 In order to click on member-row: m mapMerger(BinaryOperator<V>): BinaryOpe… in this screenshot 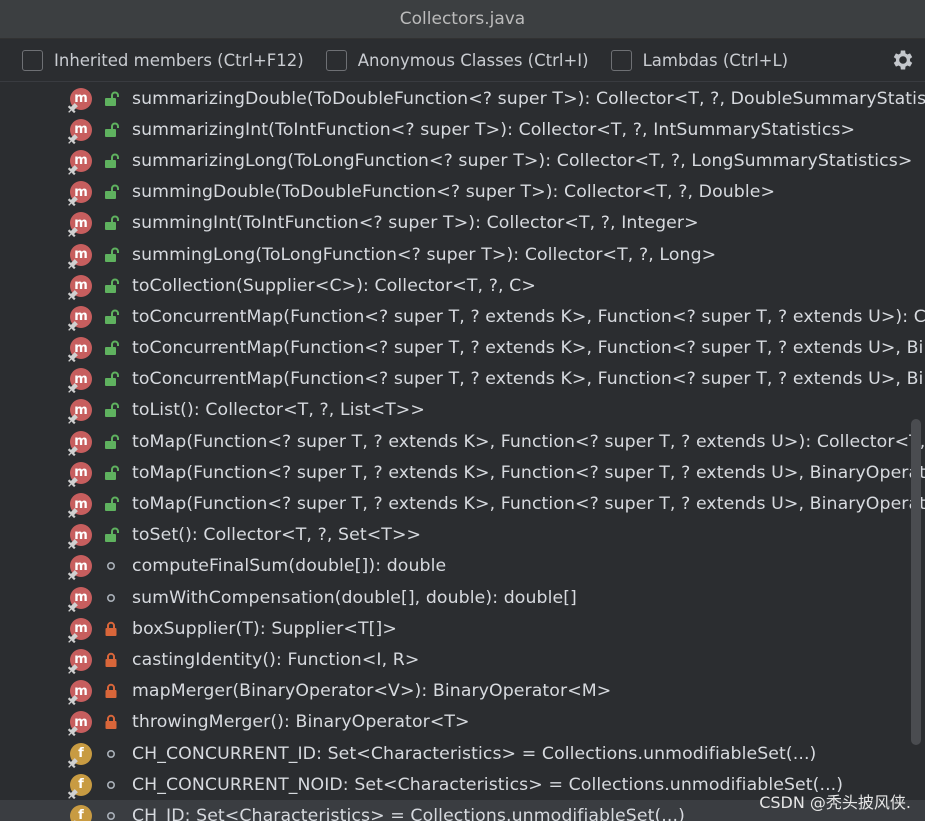, I will do `click(462, 691)`.